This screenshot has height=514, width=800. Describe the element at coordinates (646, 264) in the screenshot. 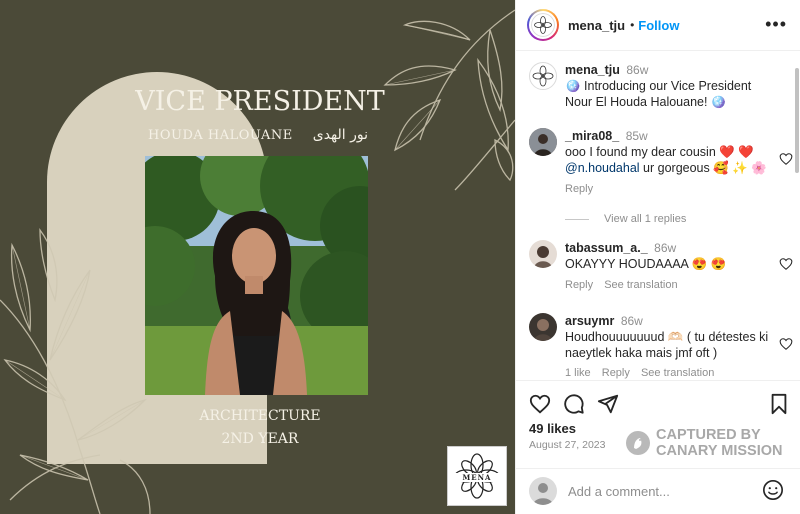

I see `comment-text: OKAYYY HOUDAAAA 😍 😍` at that location.